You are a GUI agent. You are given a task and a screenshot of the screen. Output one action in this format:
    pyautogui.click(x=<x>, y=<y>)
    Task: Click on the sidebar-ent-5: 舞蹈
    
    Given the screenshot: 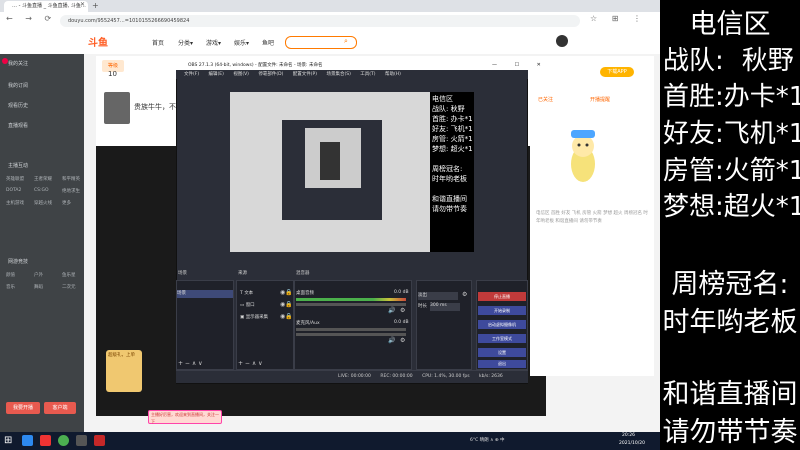 What is the action you would take?
    pyautogui.click(x=38, y=287)
    